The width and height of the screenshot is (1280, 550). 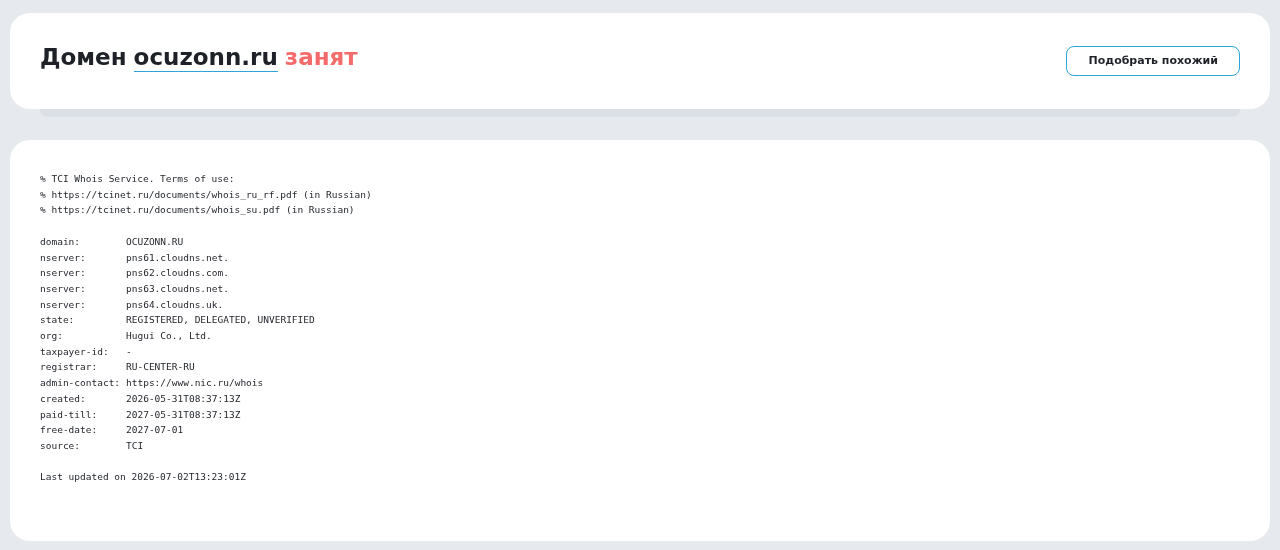 I want to click on find-similar-button: Подобрать похожий, so click(x=1153, y=61).